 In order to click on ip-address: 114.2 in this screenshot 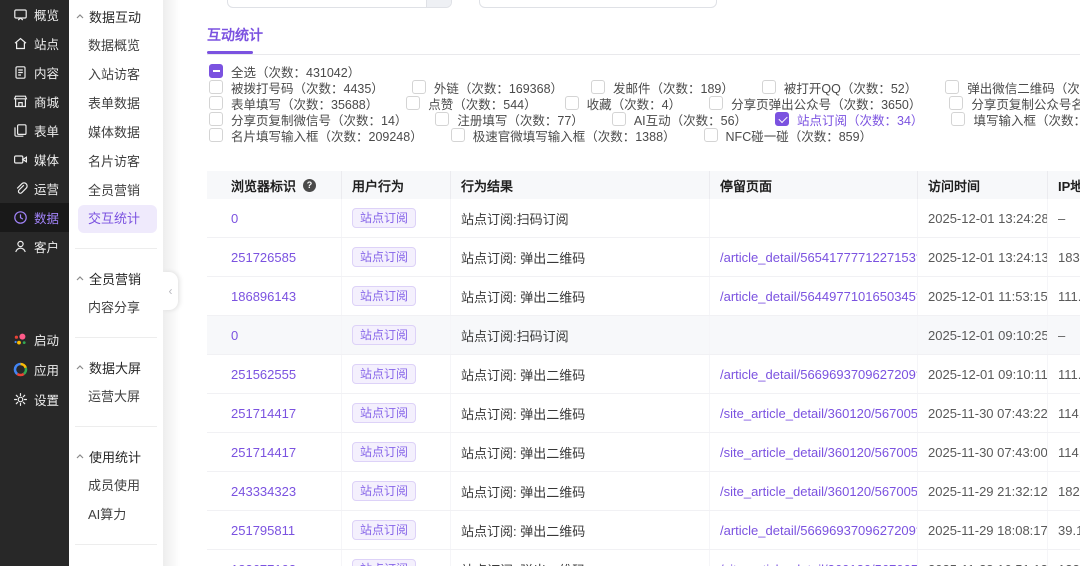, I will do `click(1069, 413)`.